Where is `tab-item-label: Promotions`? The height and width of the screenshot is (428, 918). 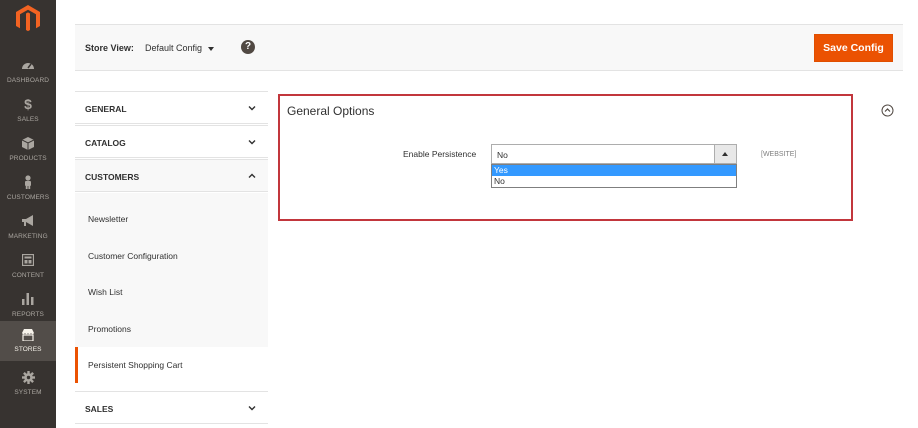 tab-item-label: Promotions is located at coordinates (109, 329).